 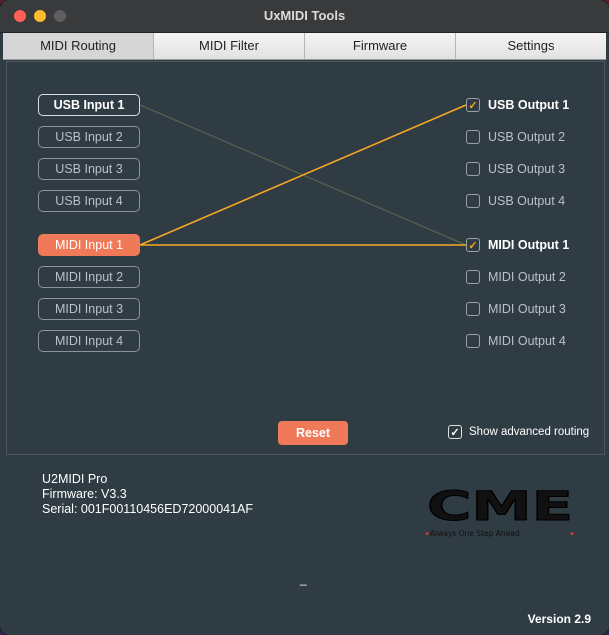 What do you see at coordinates (527, 341) in the screenshot?
I see `output-label: MIDI Output 4` at bounding box center [527, 341].